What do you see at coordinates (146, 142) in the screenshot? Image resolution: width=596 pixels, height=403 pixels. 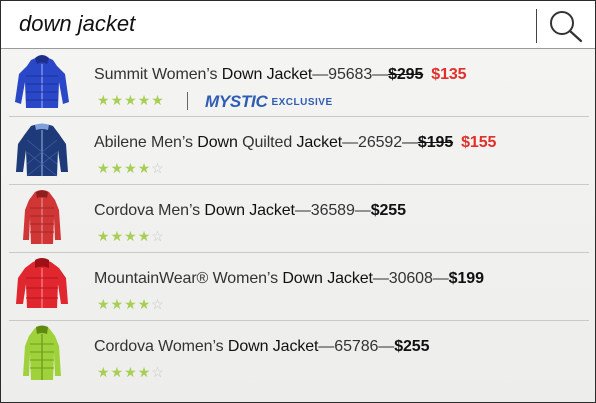 I see `product-name: Abilene Men’s` at bounding box center [146, 142].